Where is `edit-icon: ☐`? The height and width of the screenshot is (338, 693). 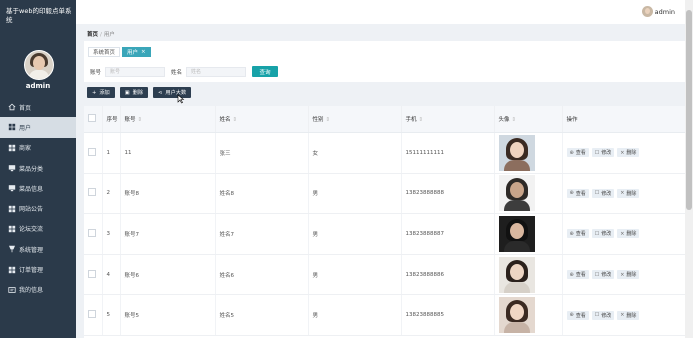
edit-icon: ☐ is located at coordinates (597, 274).